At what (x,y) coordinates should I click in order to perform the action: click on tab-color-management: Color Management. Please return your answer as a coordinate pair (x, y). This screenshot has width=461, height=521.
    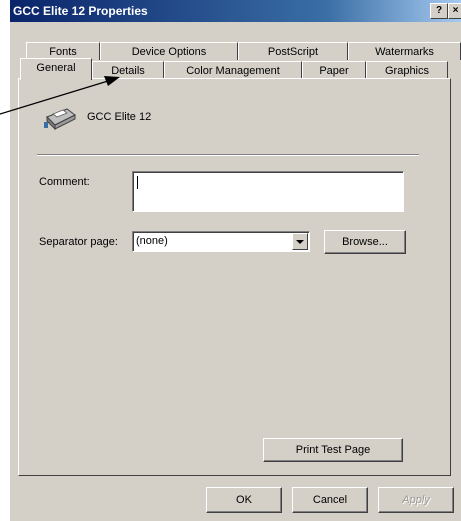
    Looking at the image, I should click on (233, 70).